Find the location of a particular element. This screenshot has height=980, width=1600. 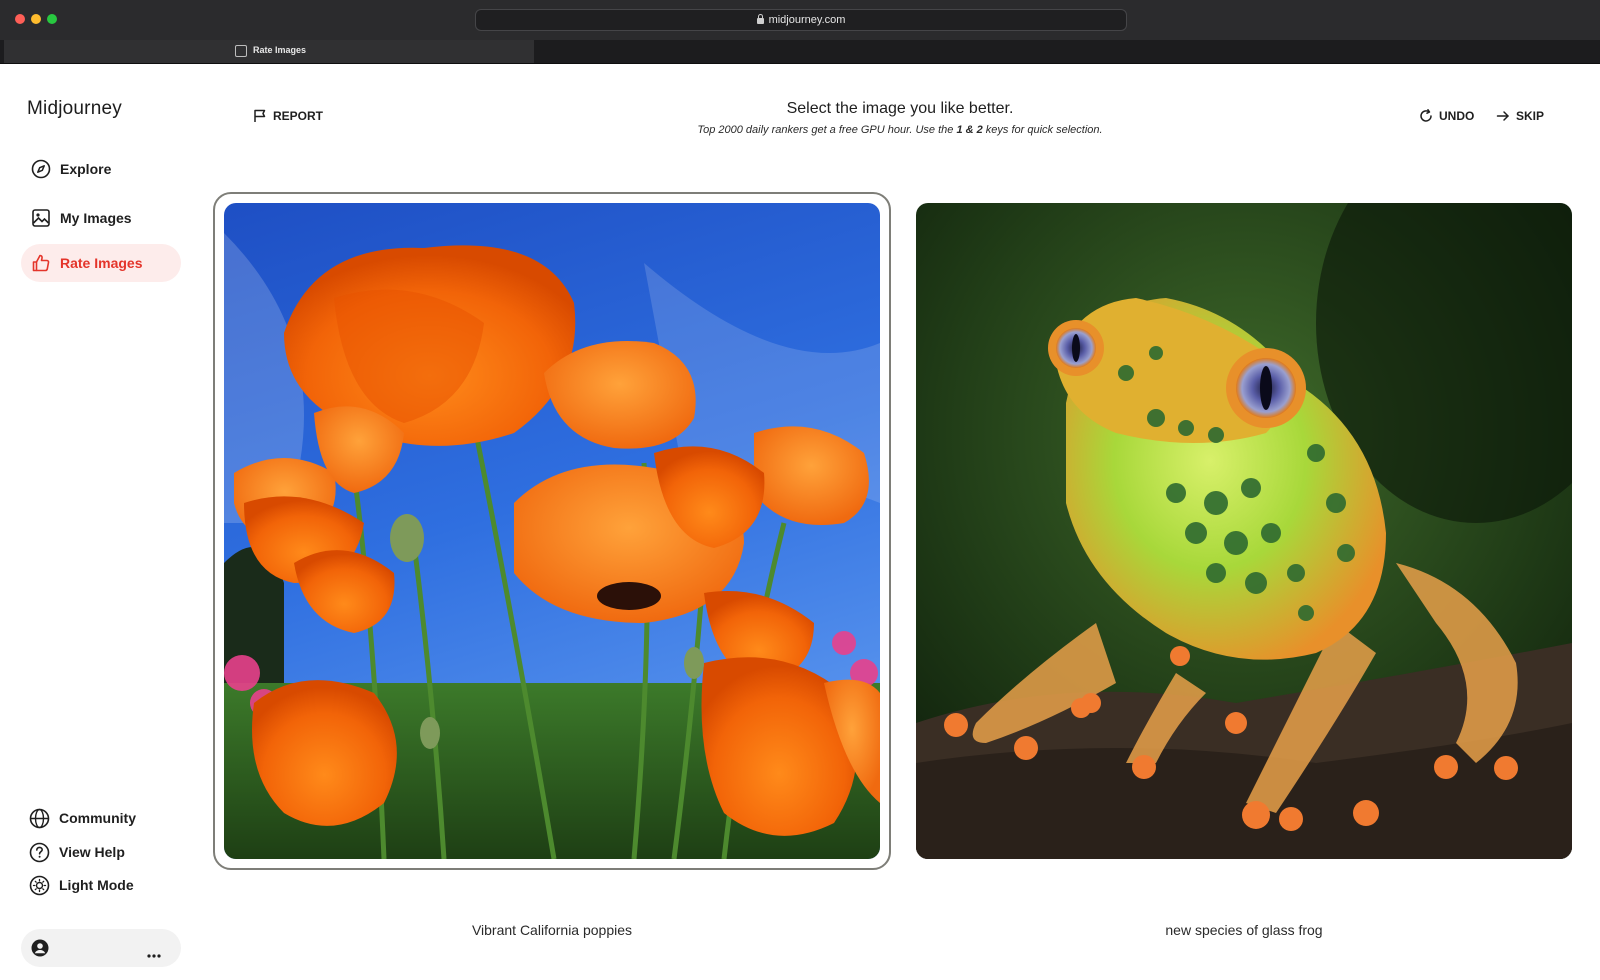

undo-icon is located at coordinates (1426, 115).